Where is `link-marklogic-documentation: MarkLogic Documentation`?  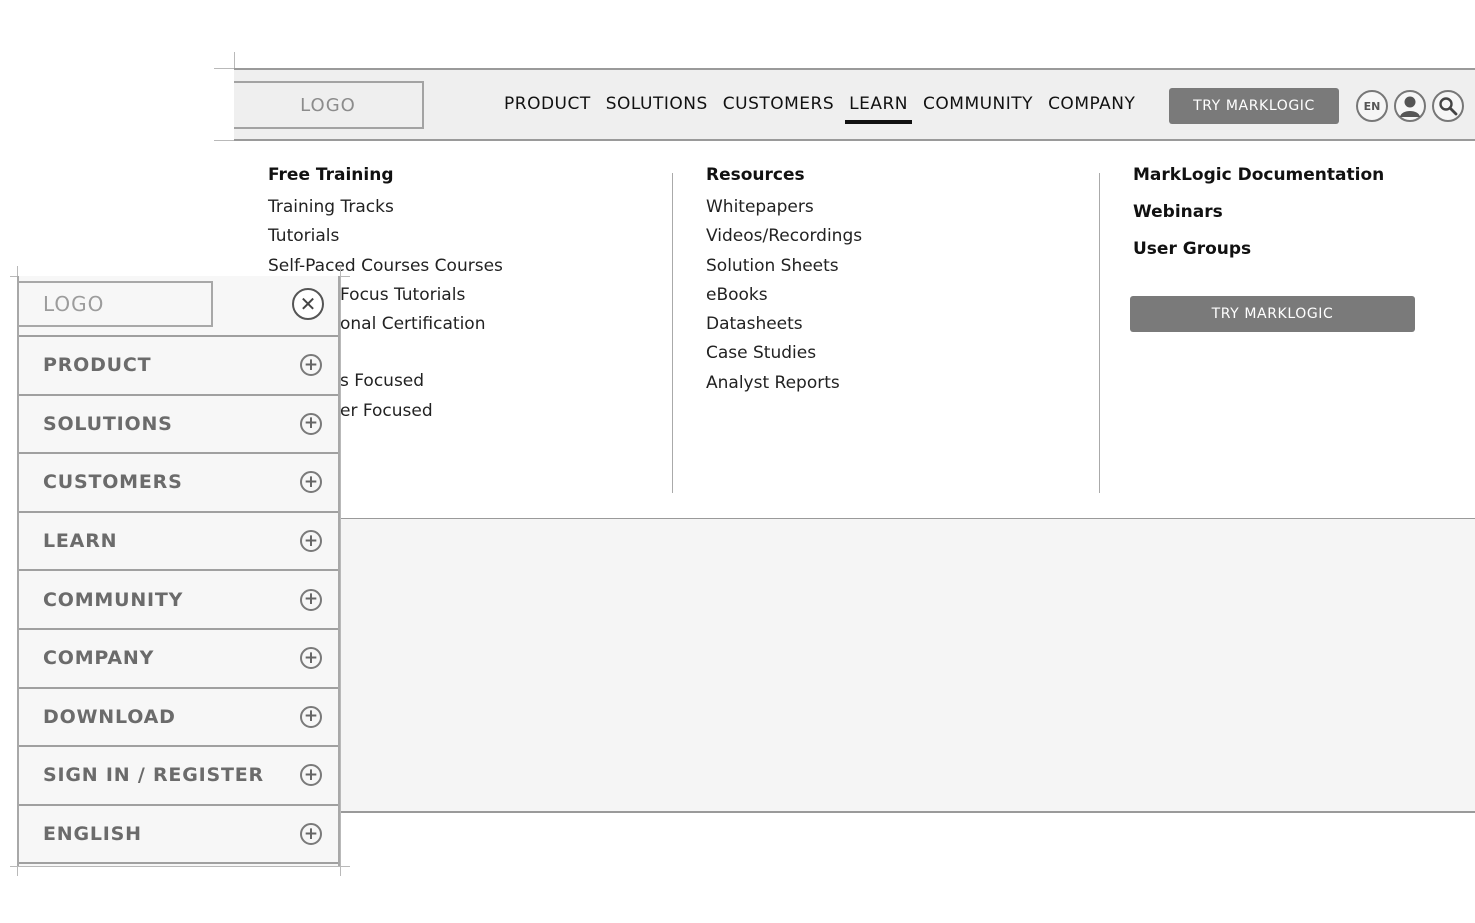 link-marklogic-documentation: MarkLogic Documentation is located at coordinates (1258, 175).